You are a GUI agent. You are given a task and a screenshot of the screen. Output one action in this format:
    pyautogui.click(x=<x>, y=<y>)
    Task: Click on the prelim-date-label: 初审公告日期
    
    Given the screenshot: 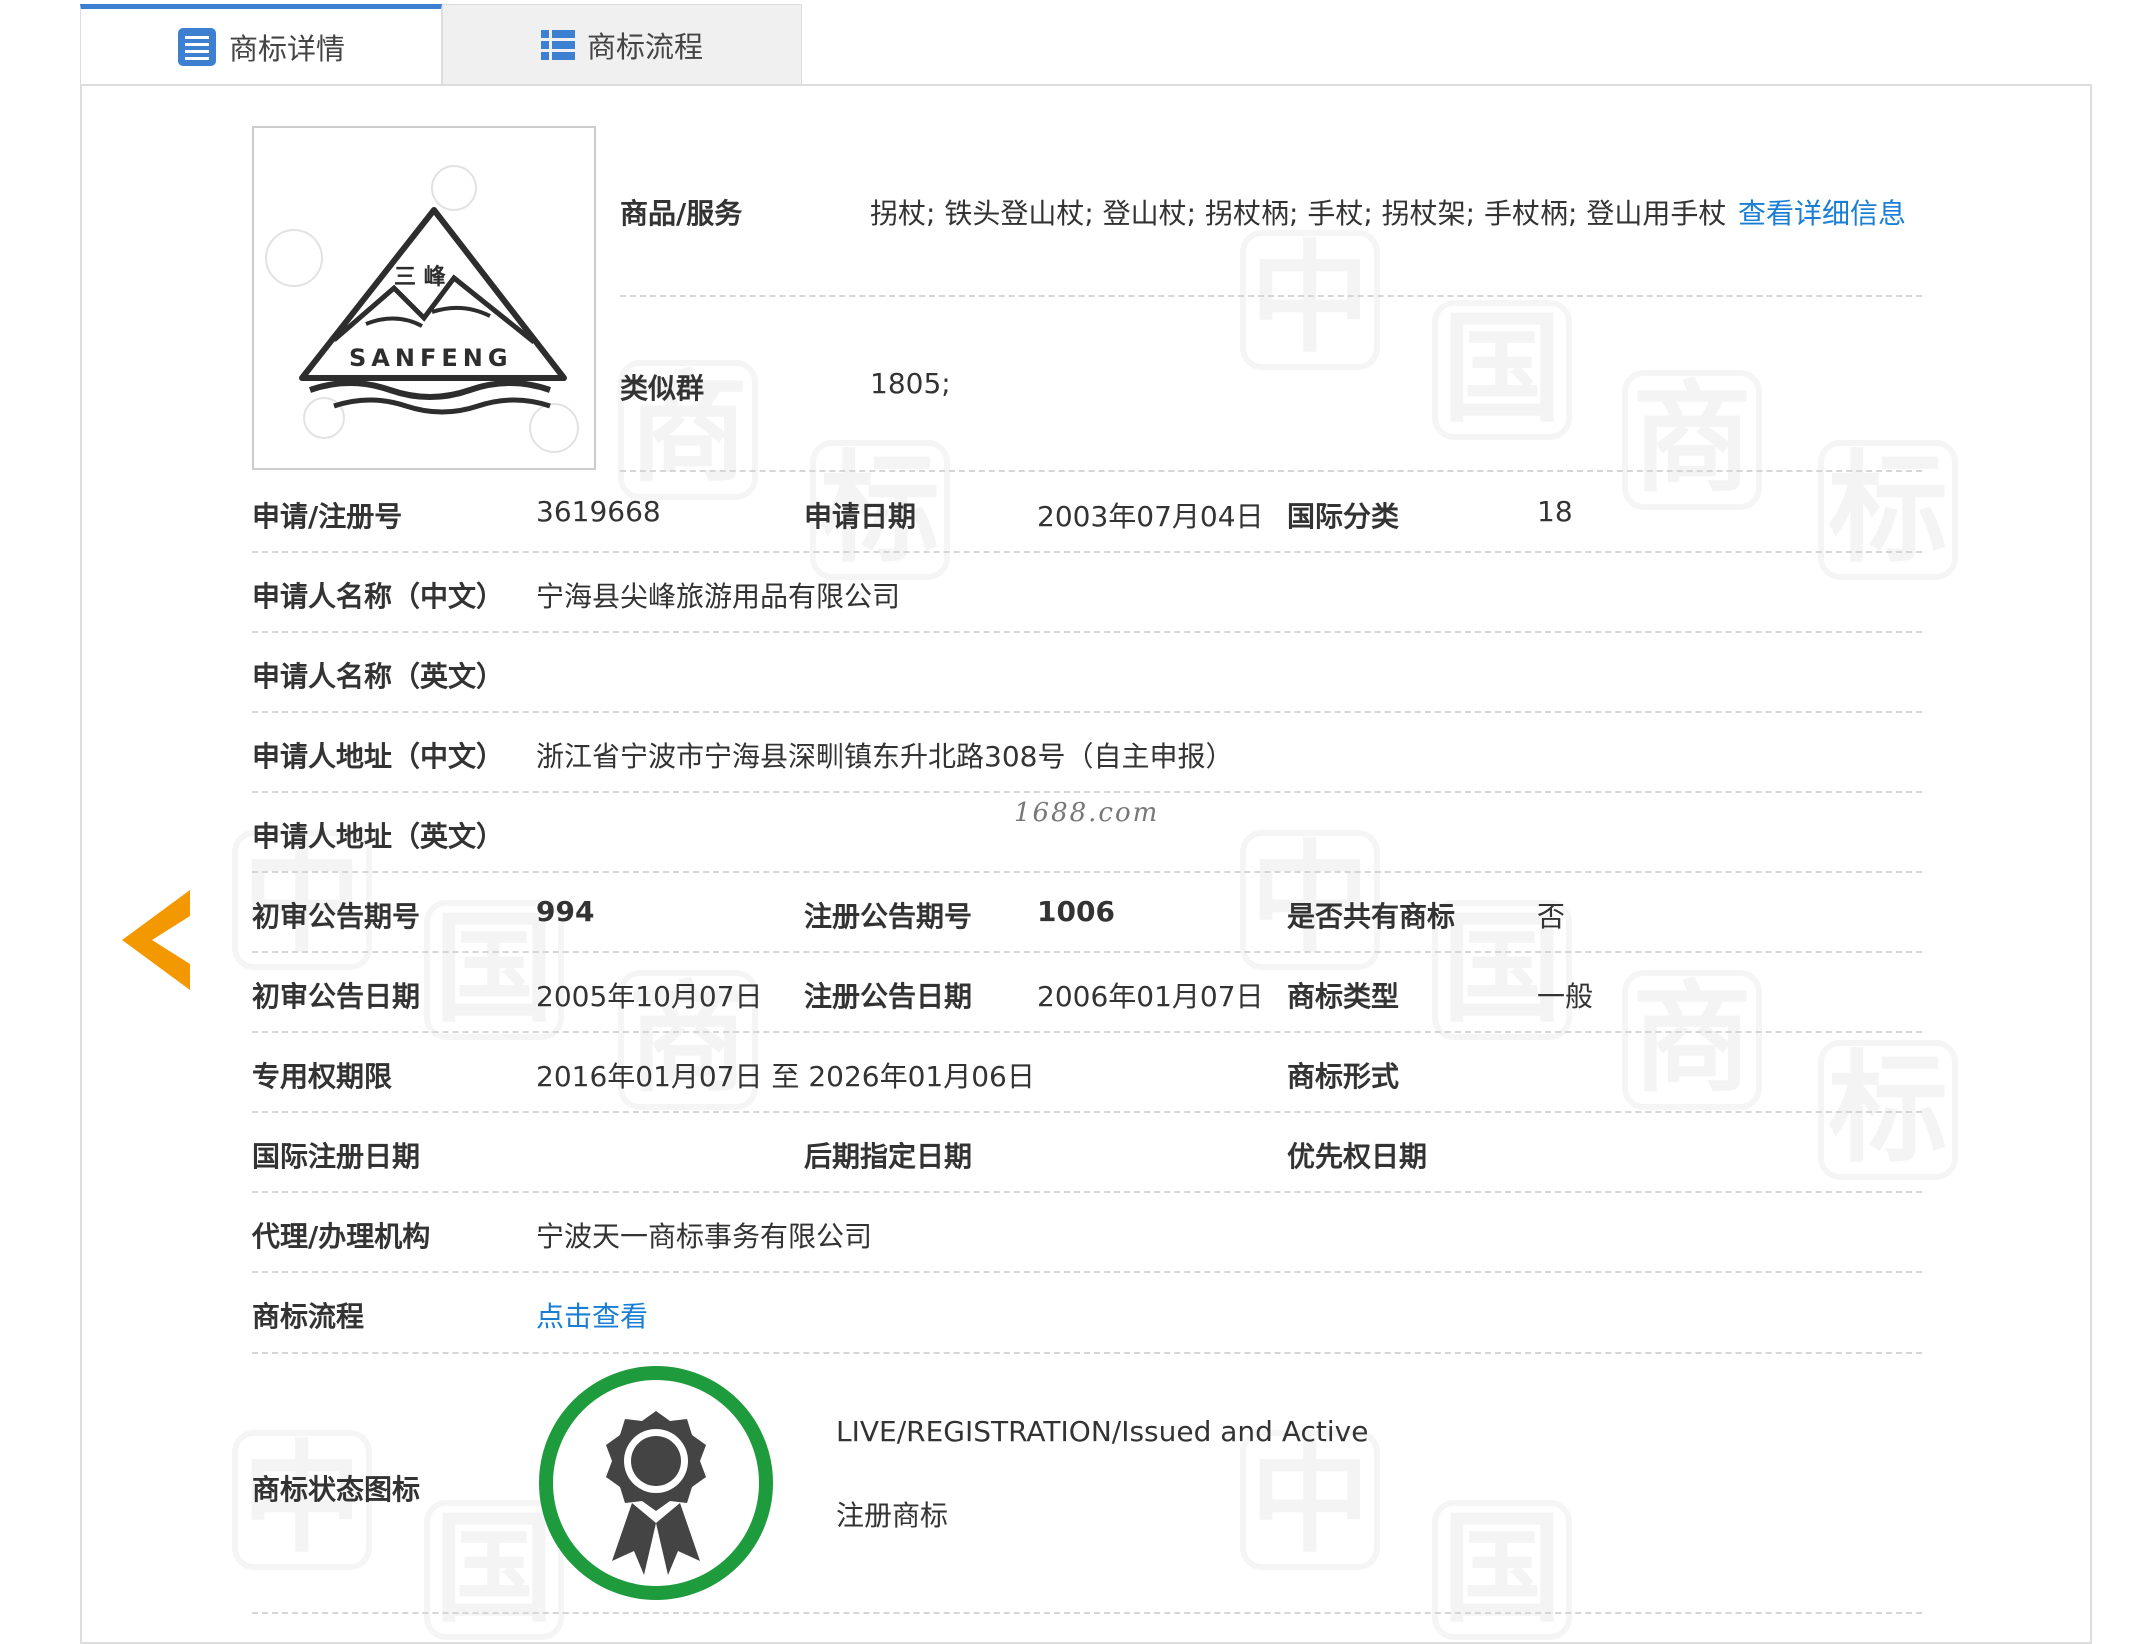 What is the action you would take?
    pyautogui.click(x=336, y=996)
    